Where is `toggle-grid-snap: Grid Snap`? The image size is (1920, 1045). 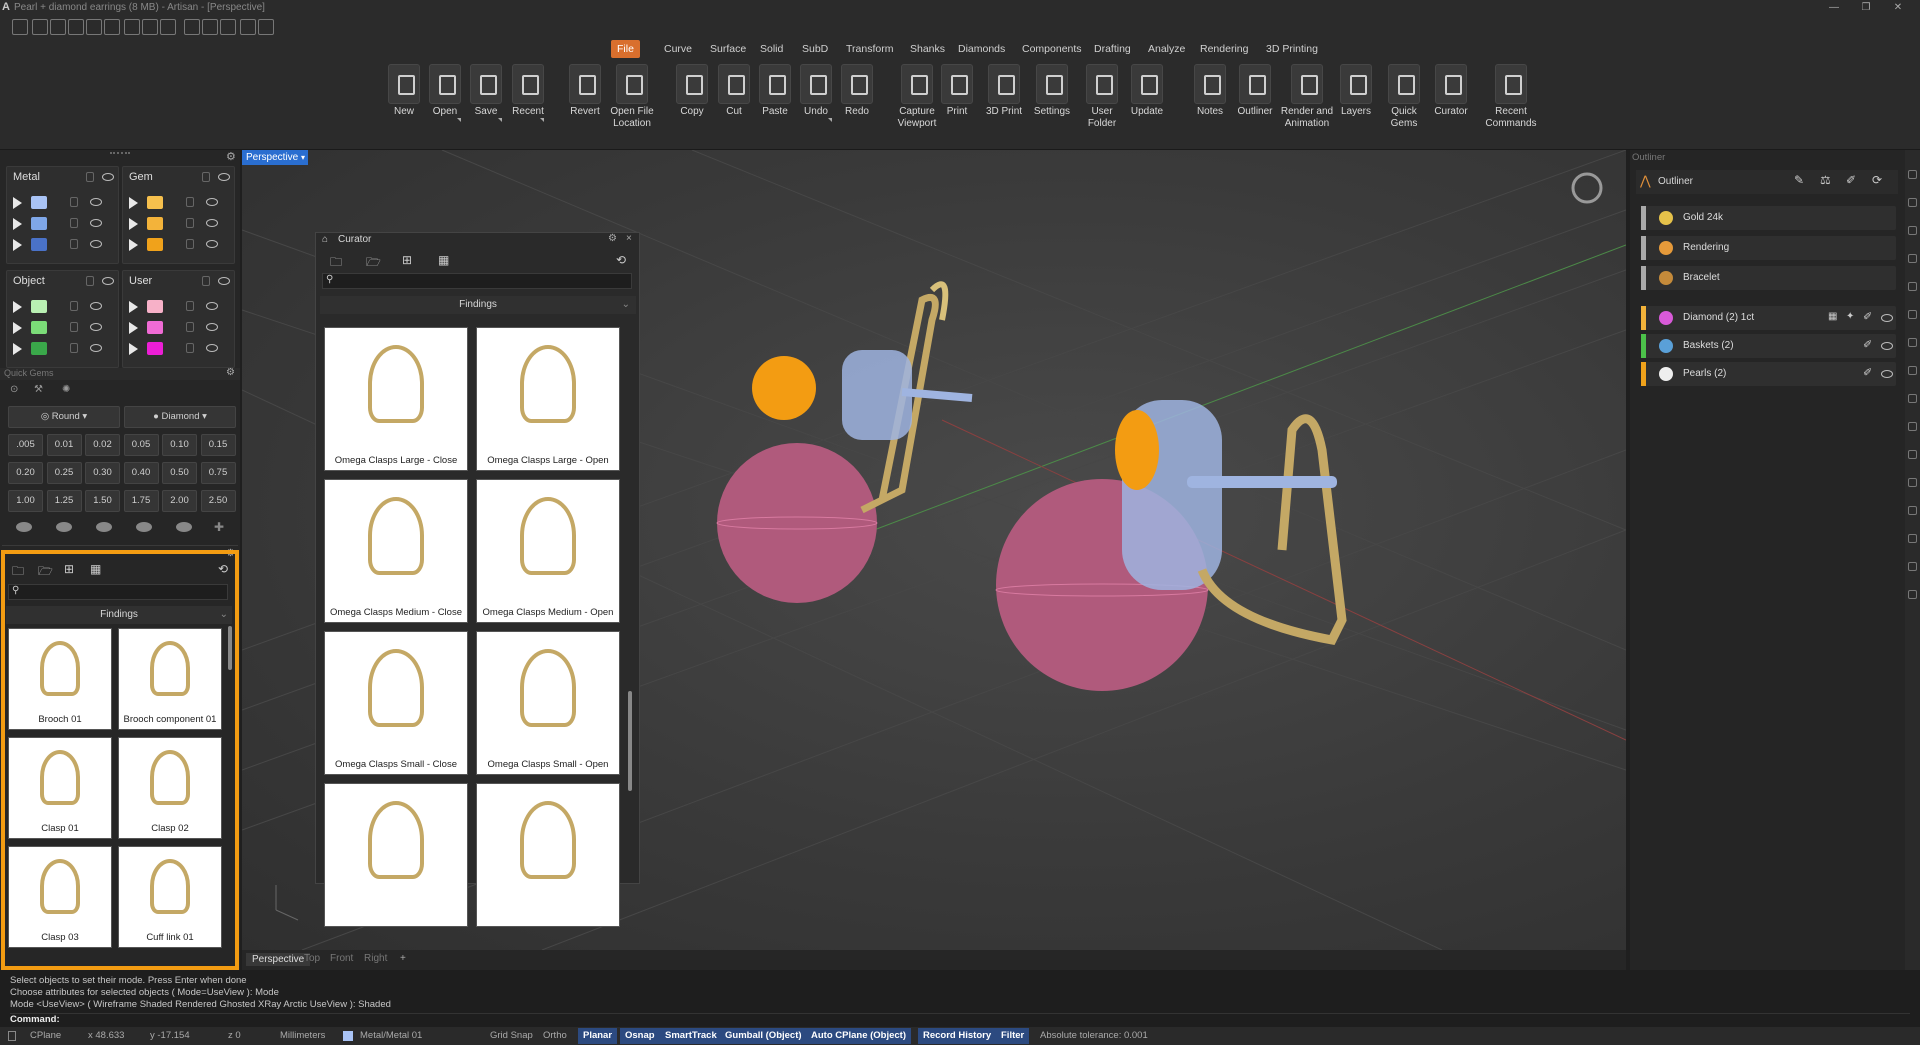 toggle-grid-snap: Grid Snap is located at coordinates (511, 1036).